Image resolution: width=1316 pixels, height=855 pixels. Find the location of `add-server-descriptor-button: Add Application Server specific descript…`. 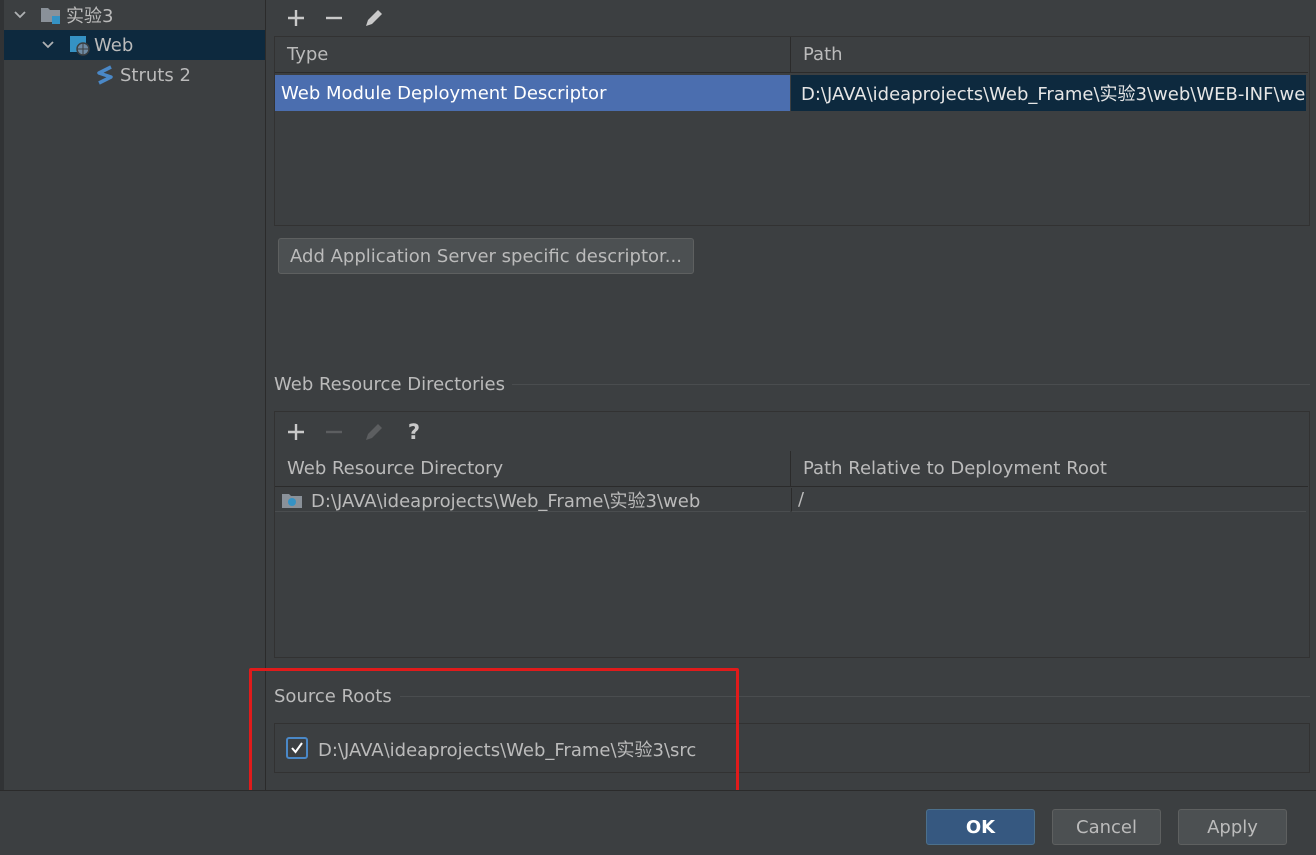

add-server-descriptor-button: Add Application Server specific descript… is located at coordinates (486, 256).